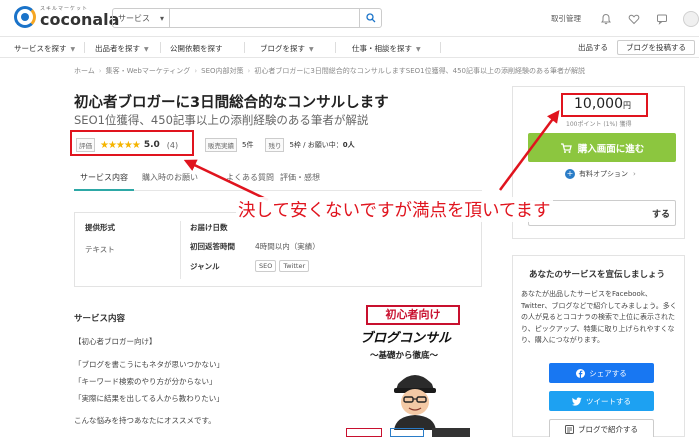  Describe the element at coordinates (394, 209) in the screenshot. I see `annotation-caption: 決して安くないですが満点を頂いてます` at that location.